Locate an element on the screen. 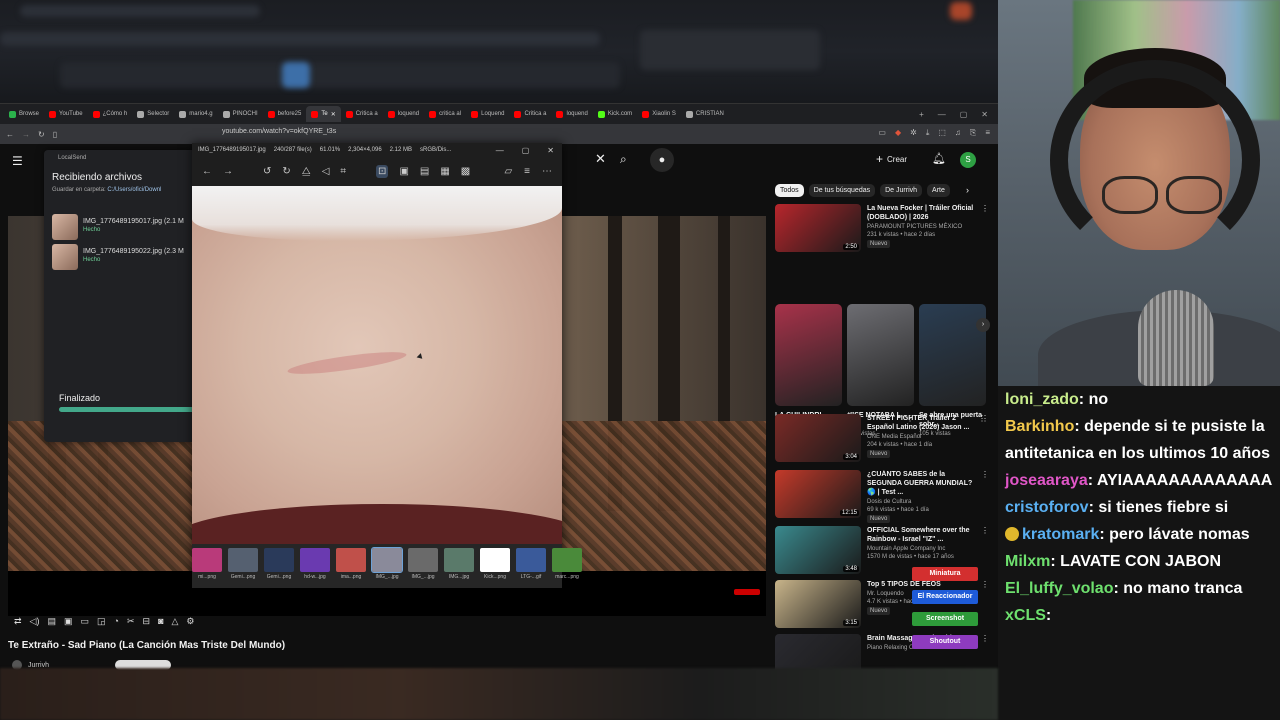 This screenshot has height=720, width=1280. chevron-right-icon: › is located at coordinates (967, 190).